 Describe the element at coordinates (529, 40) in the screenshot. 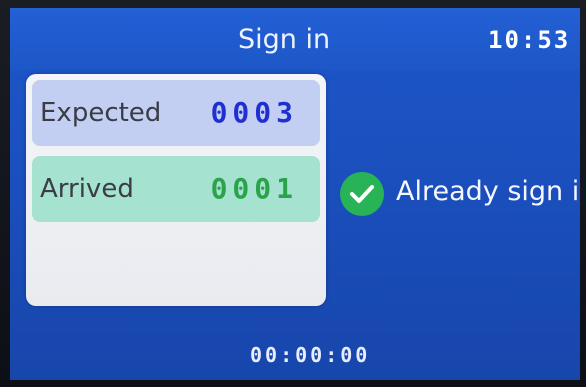

I see `clock-display: 10:53` at that location.